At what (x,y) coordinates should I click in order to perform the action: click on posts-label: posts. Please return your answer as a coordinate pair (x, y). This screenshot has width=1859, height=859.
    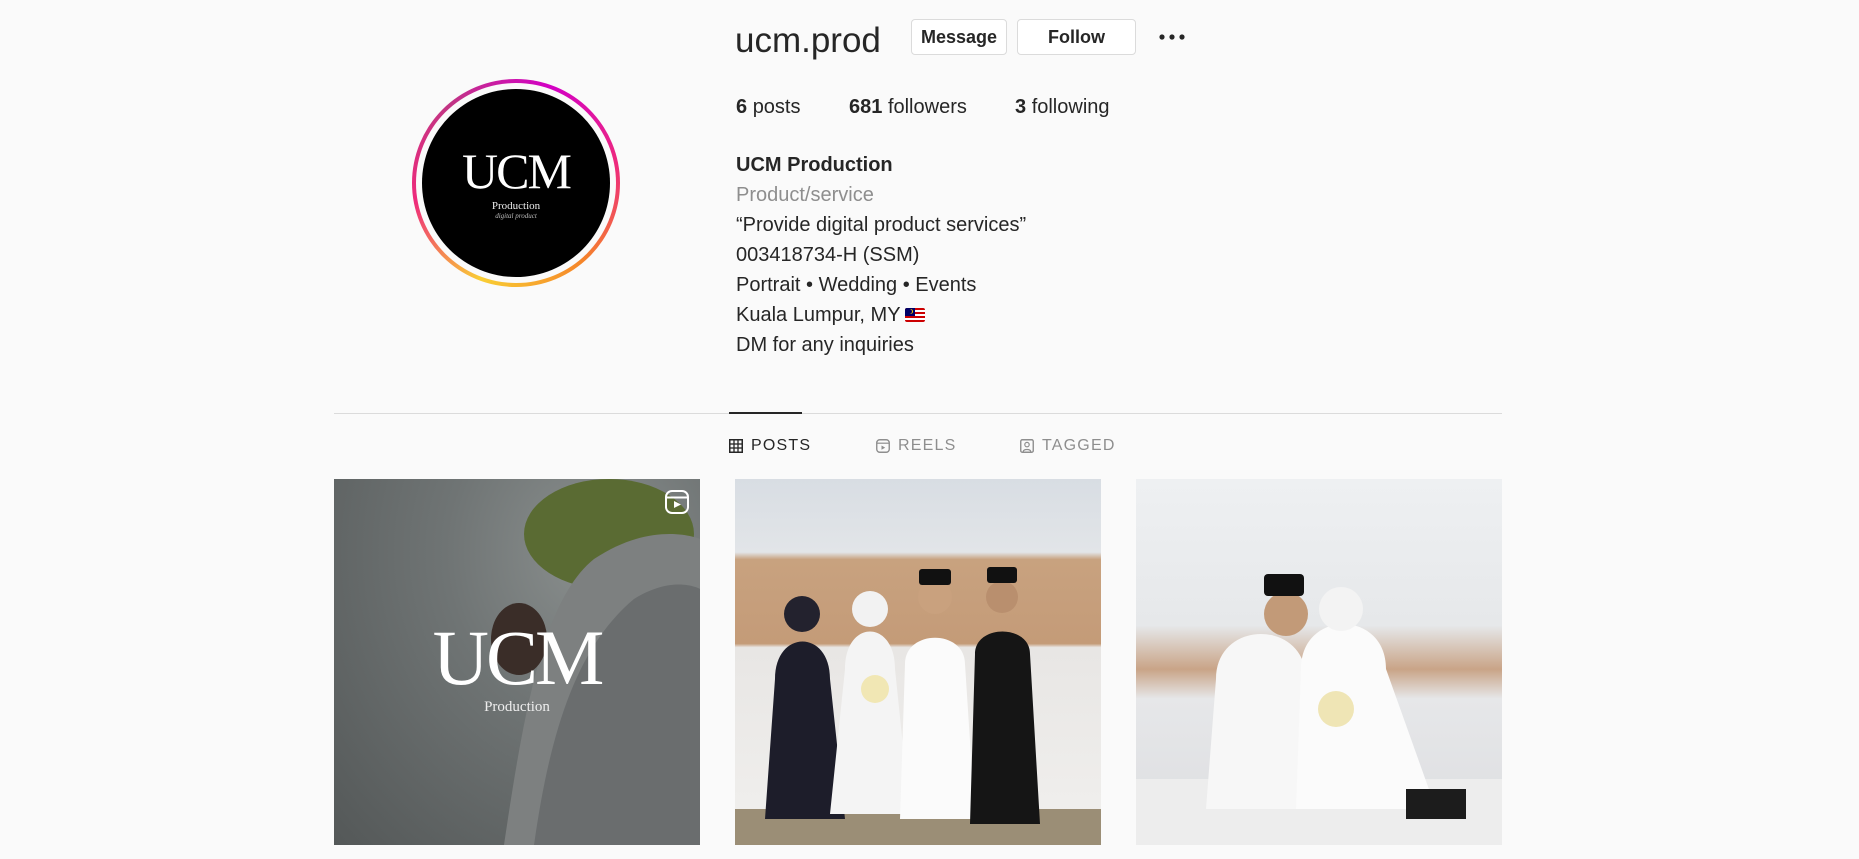
    Looking at the image, I should click on (776, 107).